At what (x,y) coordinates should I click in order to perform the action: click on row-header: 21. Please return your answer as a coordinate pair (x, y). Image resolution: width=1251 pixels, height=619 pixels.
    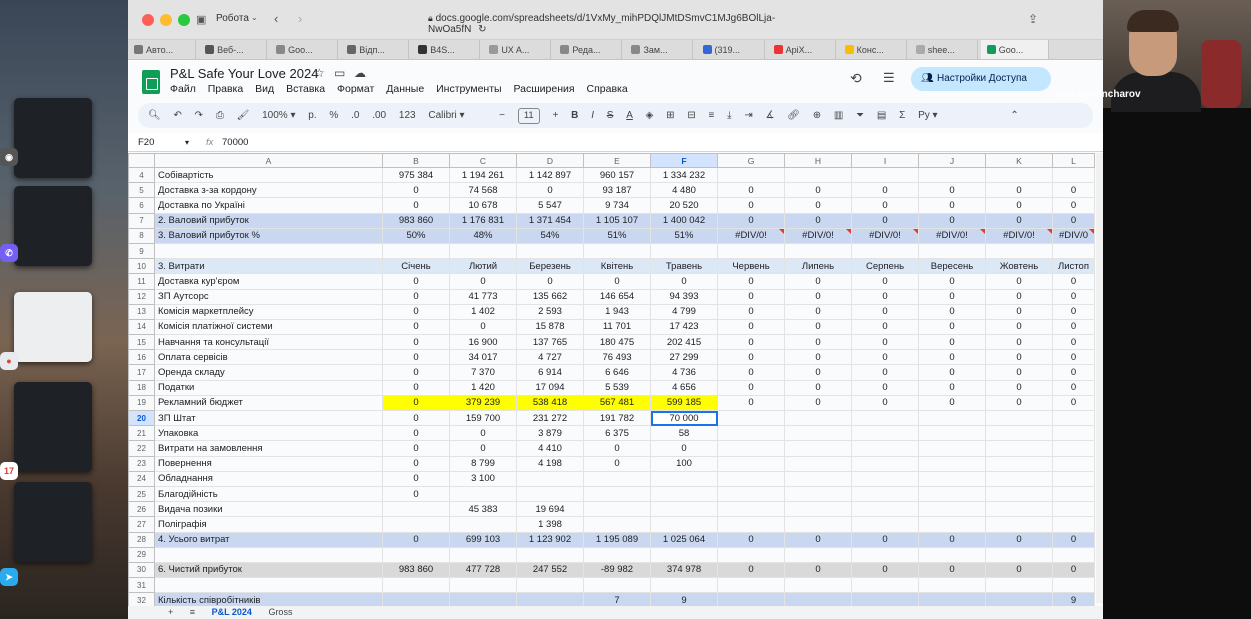
    Looking at the image, I should click on (141, 433).